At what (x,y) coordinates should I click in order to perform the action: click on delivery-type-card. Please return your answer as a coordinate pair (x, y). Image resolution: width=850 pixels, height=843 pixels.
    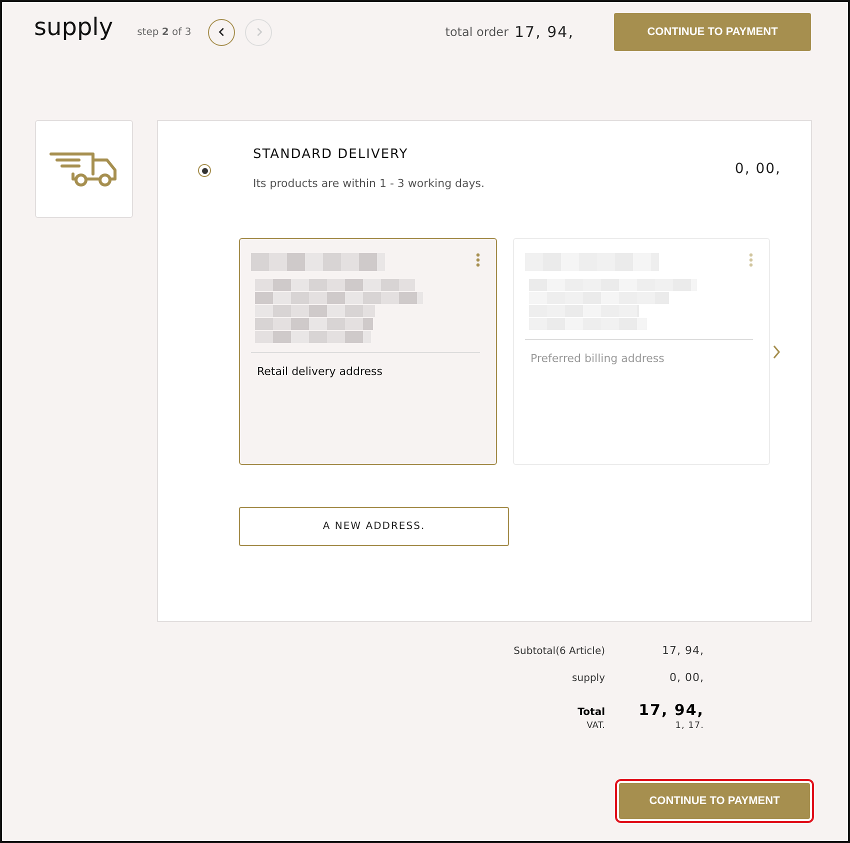
    Looking at the image, I should click on (84, 169).